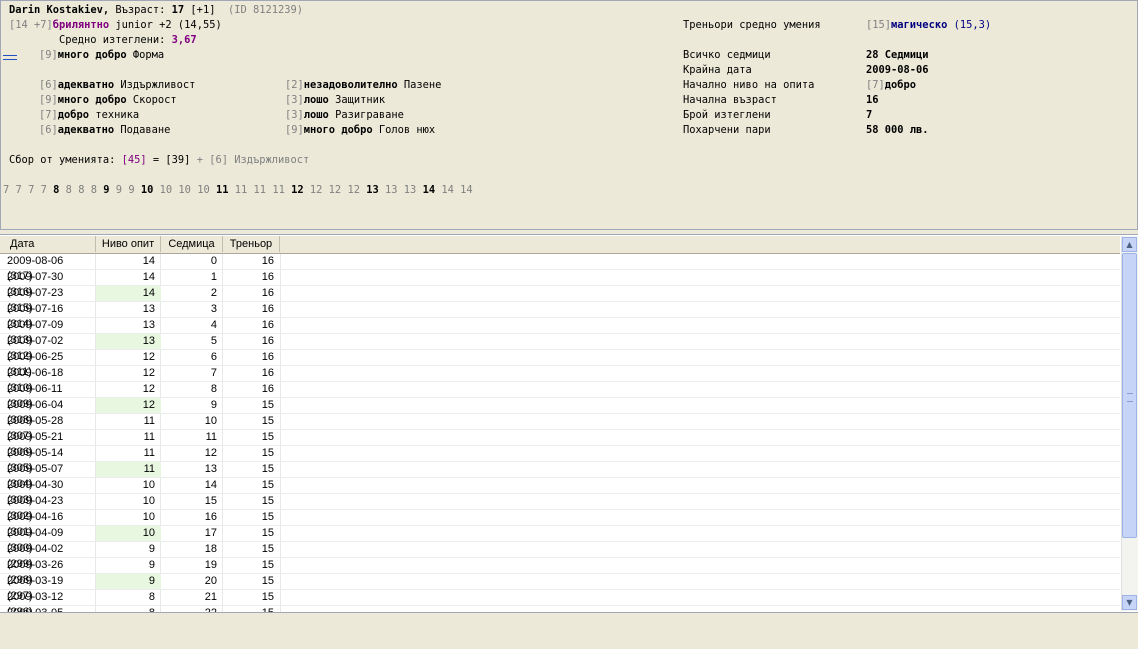 The height and width of the screenshot is (649, 1138). Describe the element at coordinates (68, 190) in the screenshot. I see `level-step: 8` at that location.